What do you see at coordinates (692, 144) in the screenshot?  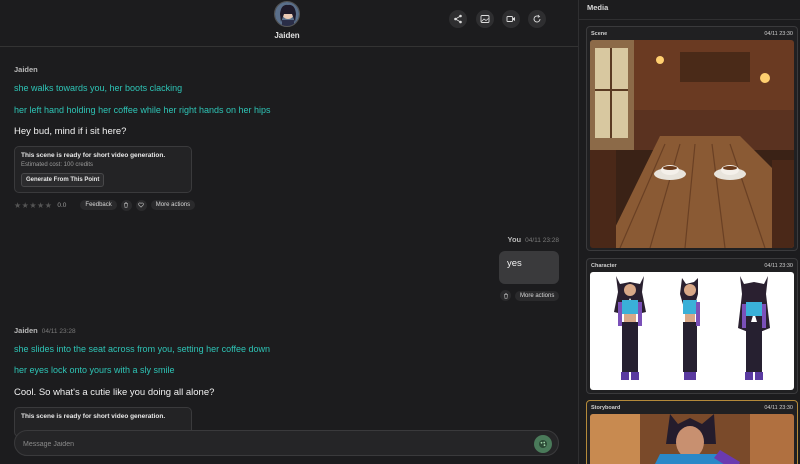 I see `scene-image` at bounding box center [692, 144].